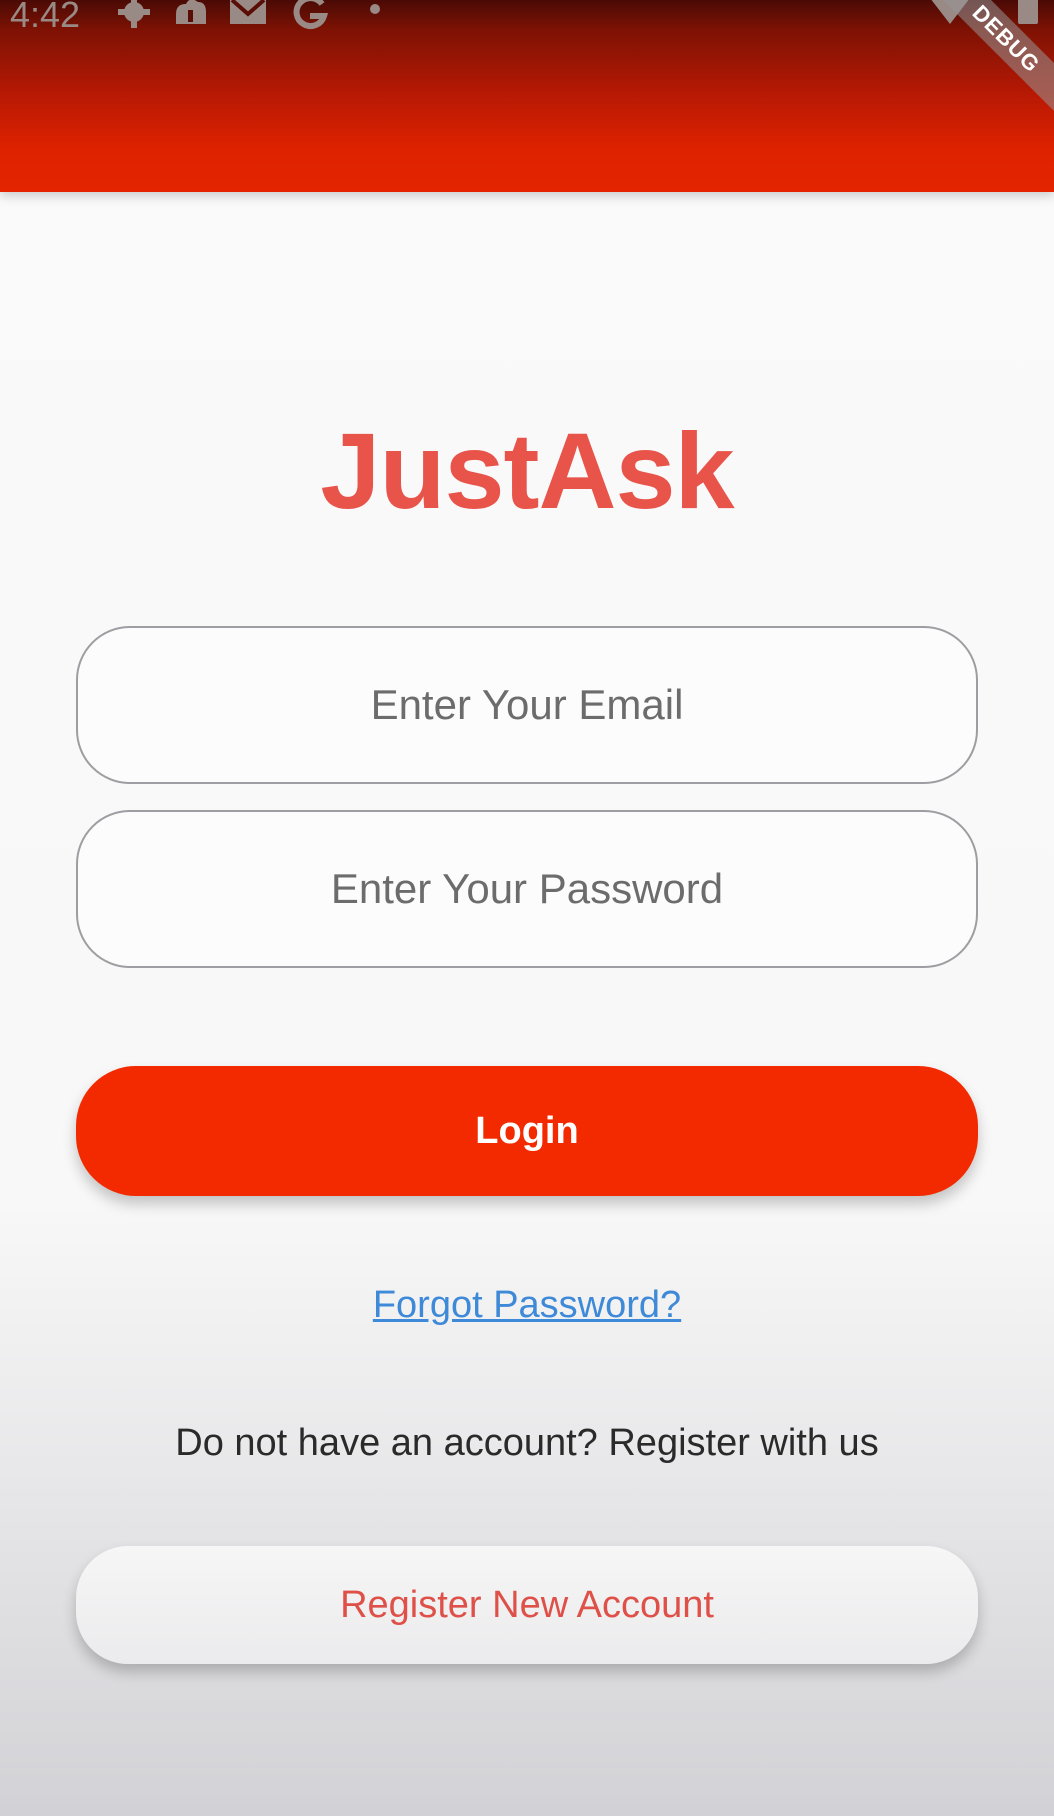 This screenshot has width=1054, height=1816. What do you see at coordinates (527, 889) in the screenshot?
I see `password-field` at bounding box center [527, 889].